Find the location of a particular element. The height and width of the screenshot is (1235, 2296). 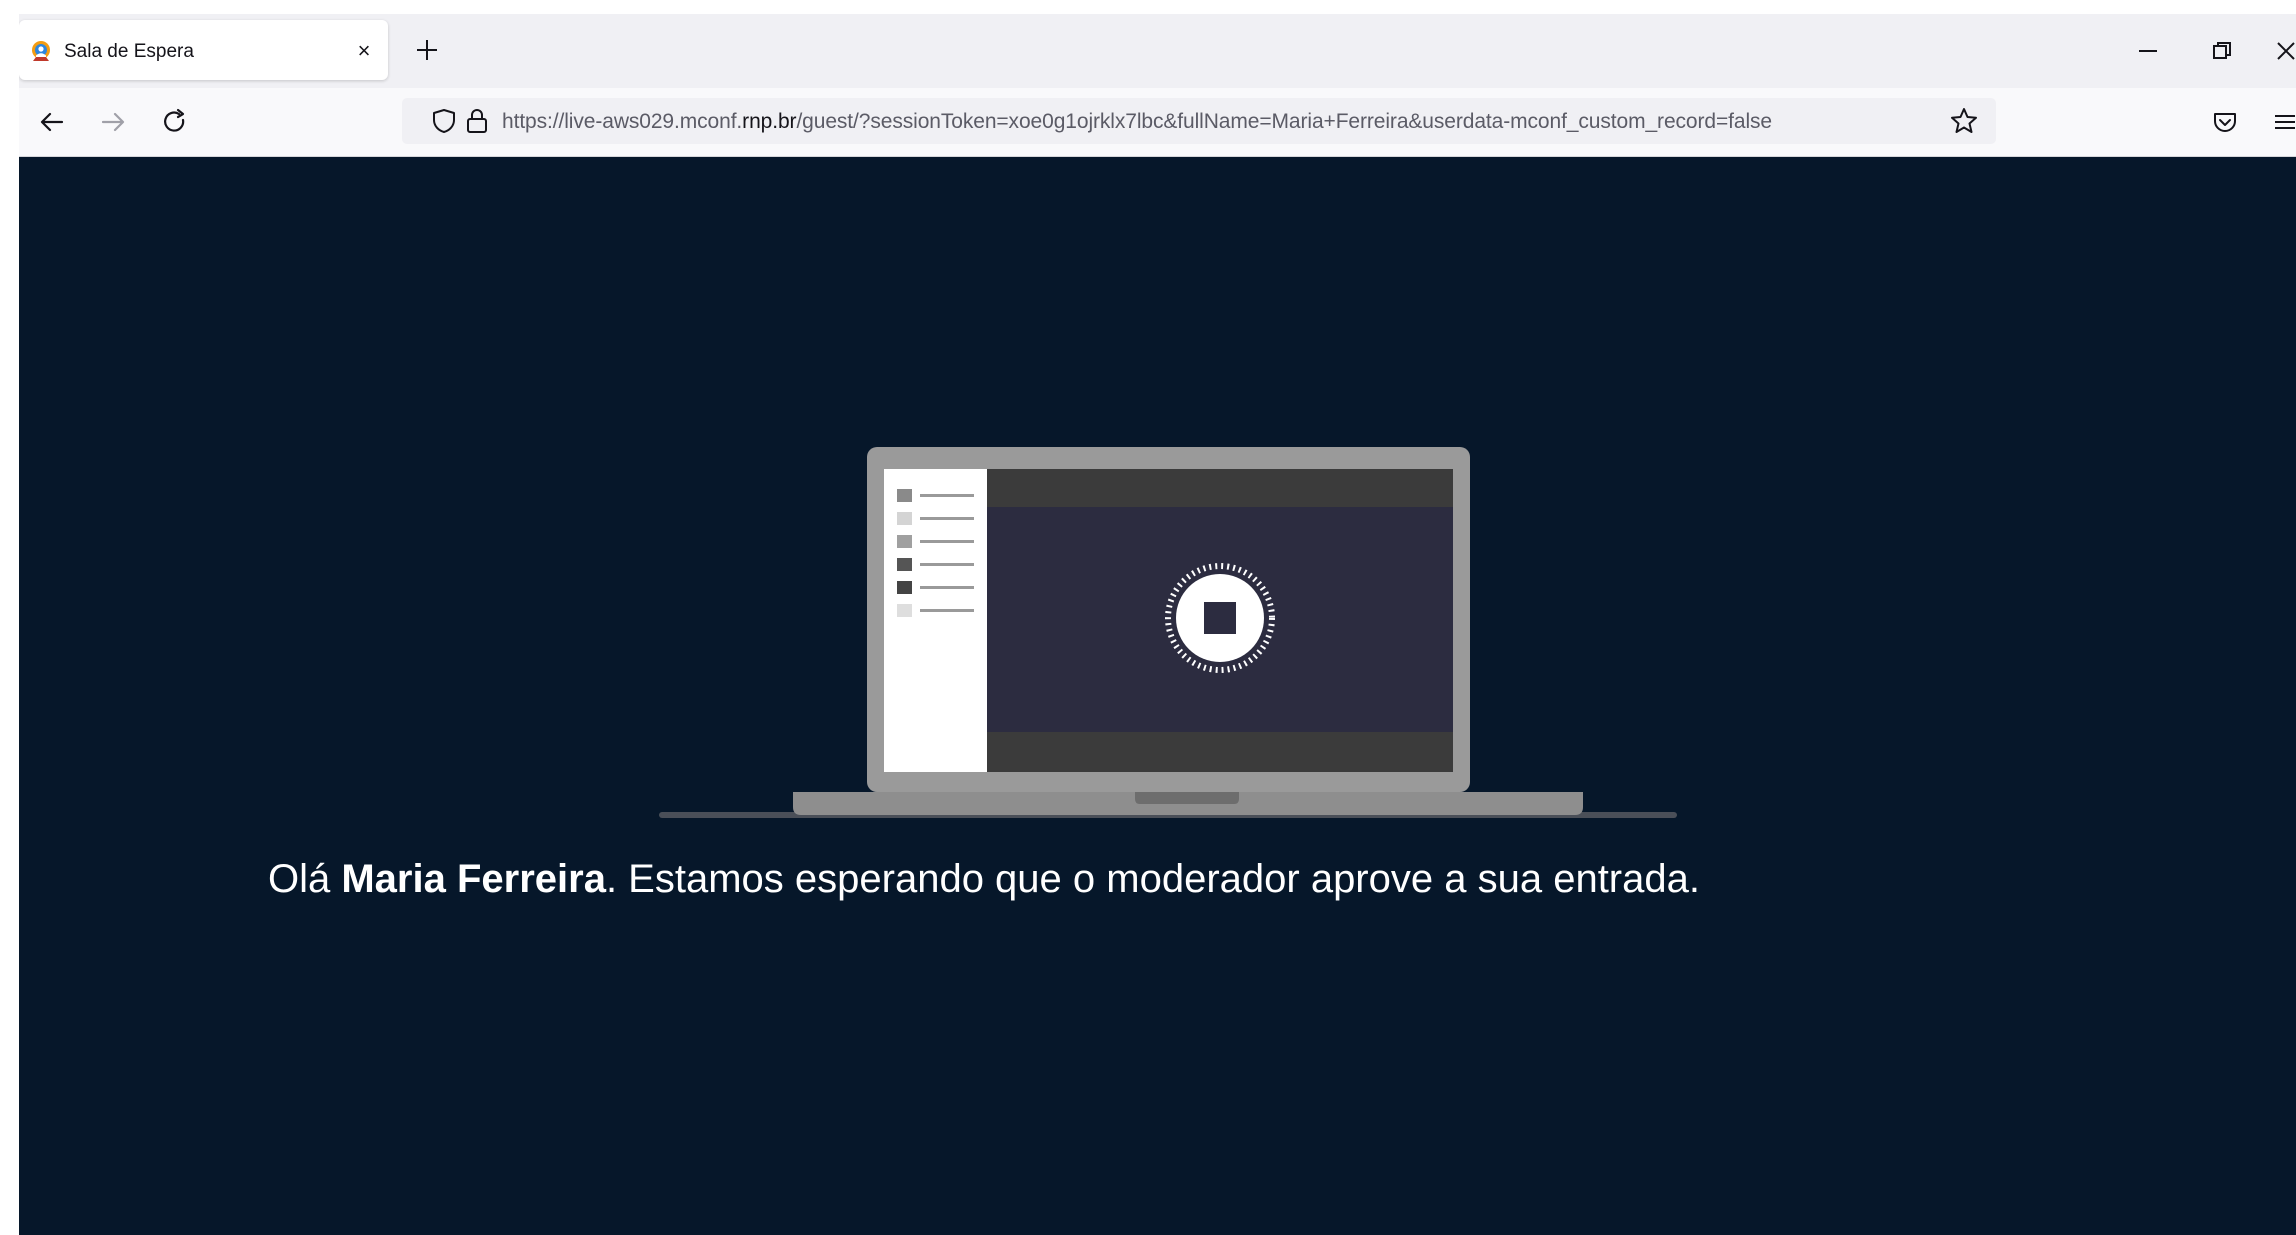

lock-icon is located at coordinates (477, 121).